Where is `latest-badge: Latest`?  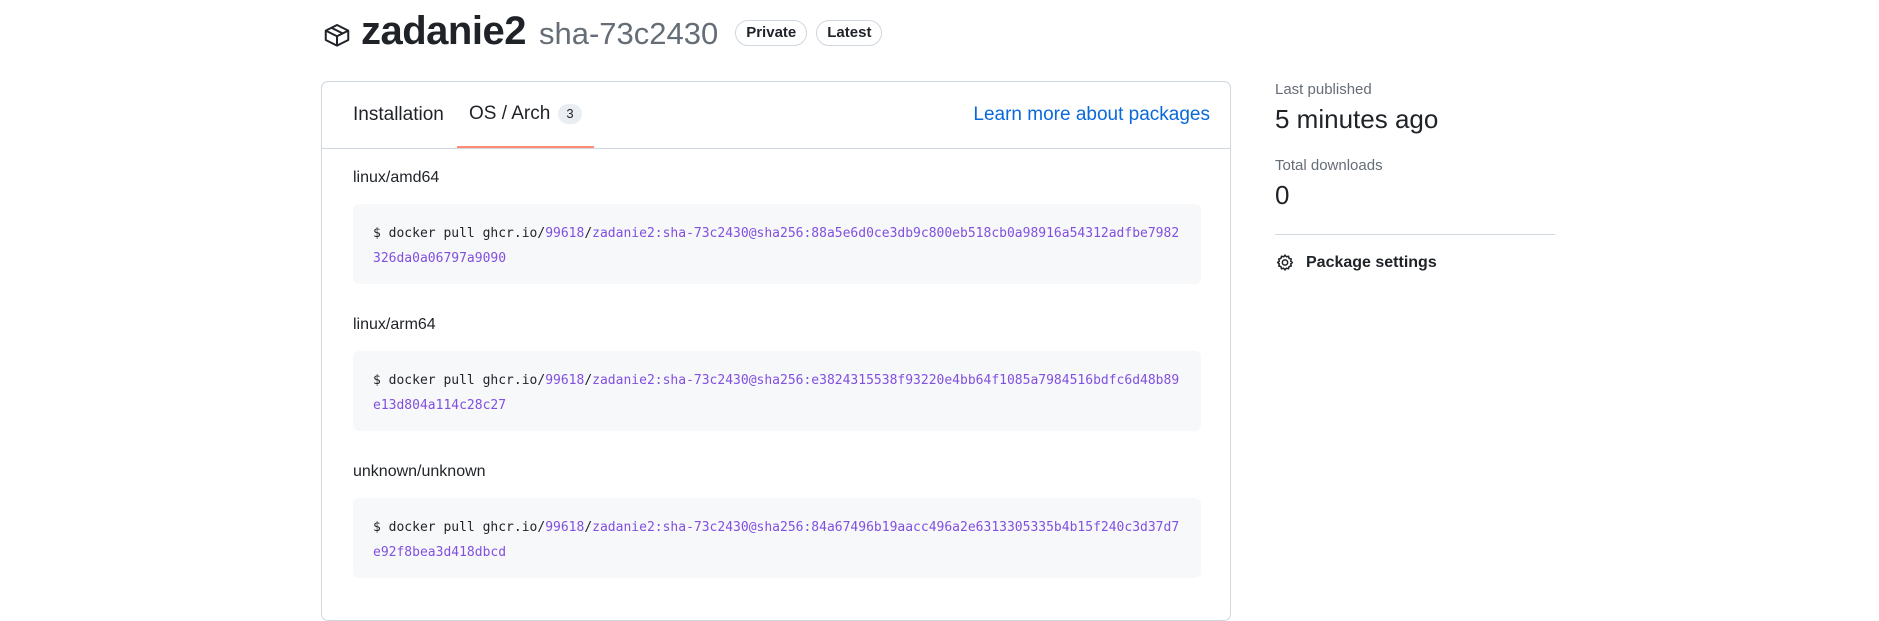
latest-badge: Latest is located at coordinates (849, 33).